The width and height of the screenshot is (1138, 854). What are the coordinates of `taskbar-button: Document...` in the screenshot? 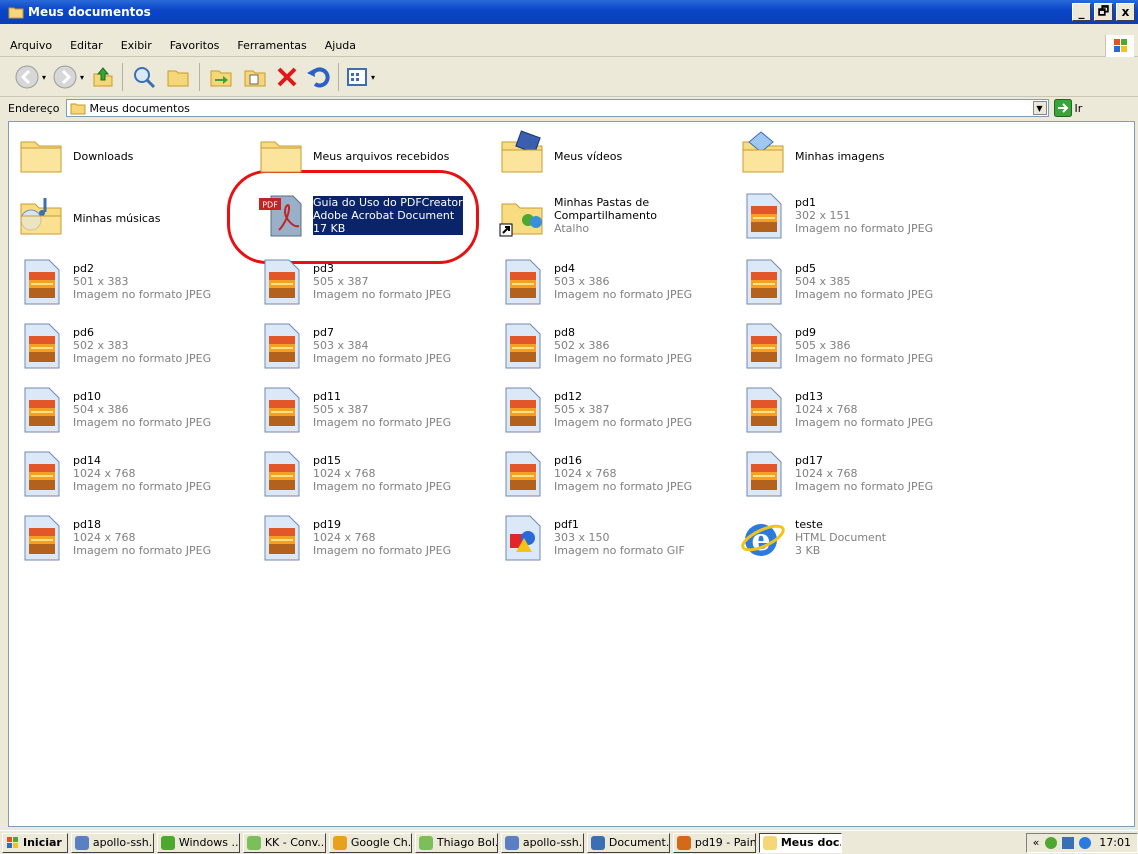 It's located at (628, 842).